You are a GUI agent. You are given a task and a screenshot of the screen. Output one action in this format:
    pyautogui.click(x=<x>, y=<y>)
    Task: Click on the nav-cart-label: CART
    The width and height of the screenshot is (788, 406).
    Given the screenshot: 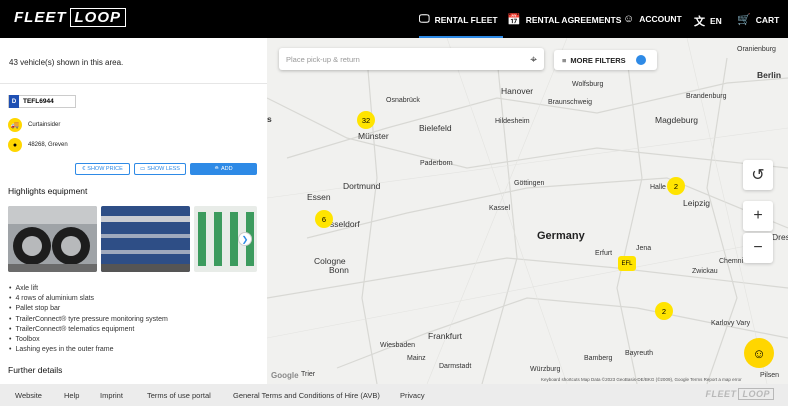 What is the action you would take?
    pyautogui.click(x=767, y=19)
    